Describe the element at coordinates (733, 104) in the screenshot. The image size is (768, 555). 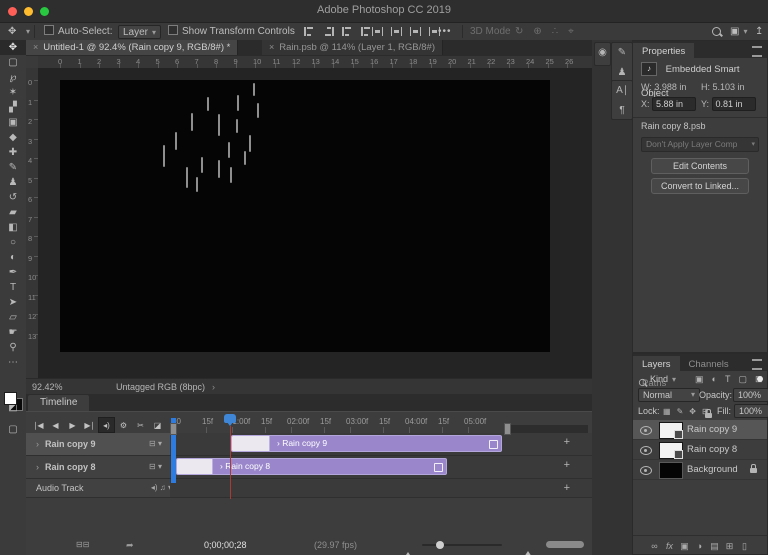
I see `y-position-field: 0.81 in` at that location.